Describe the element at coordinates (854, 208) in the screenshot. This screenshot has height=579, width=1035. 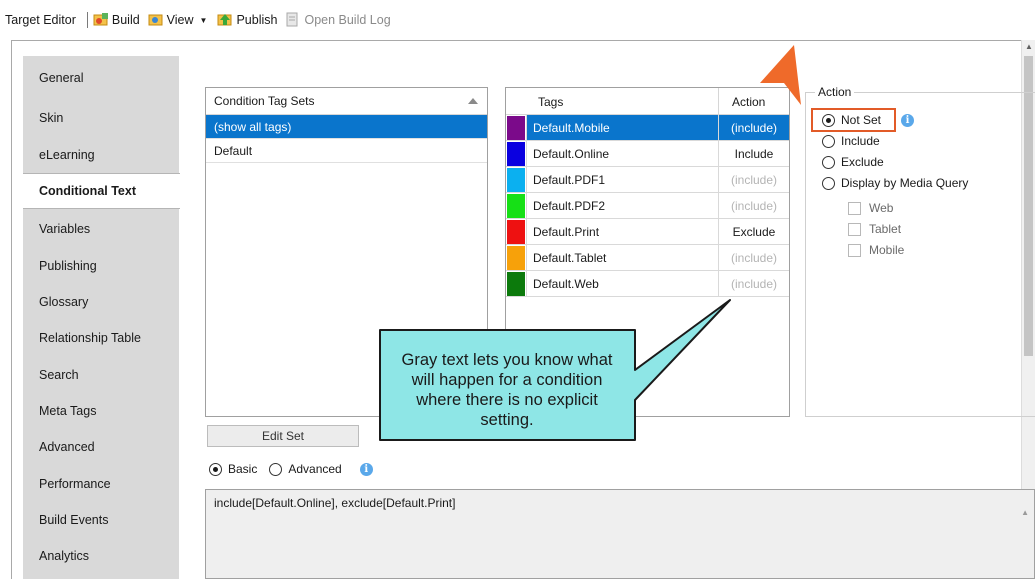
I see `checkbox-web-box` at that location.